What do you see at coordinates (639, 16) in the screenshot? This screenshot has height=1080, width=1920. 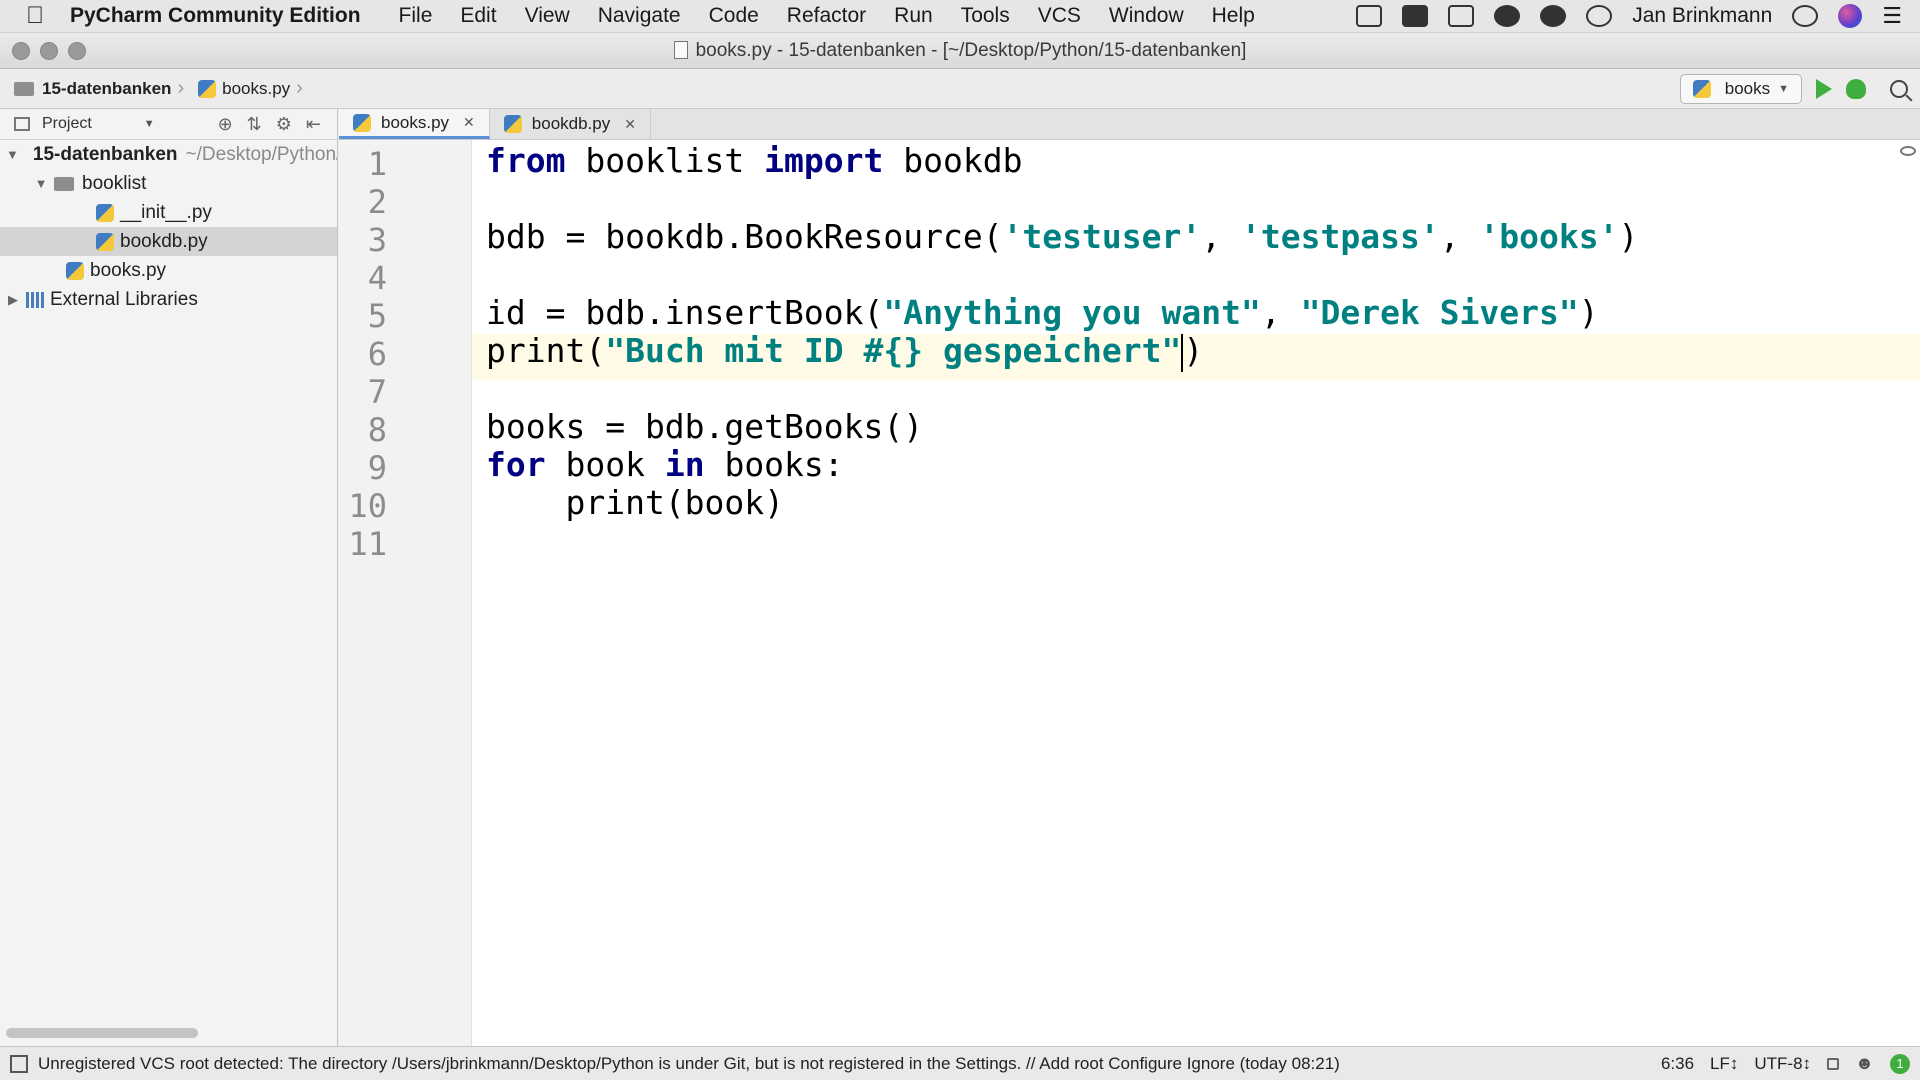 I see `menu-navigate: Navigate` at bounding box center [639, 16].